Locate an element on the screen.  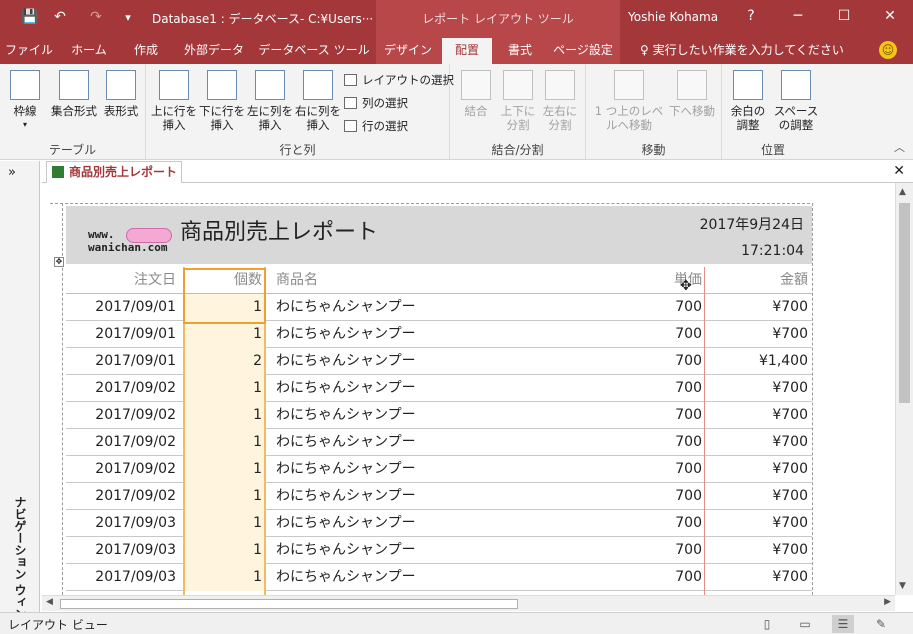
tab-page-setup: ページ設定 is located at coordinates (583, 50).